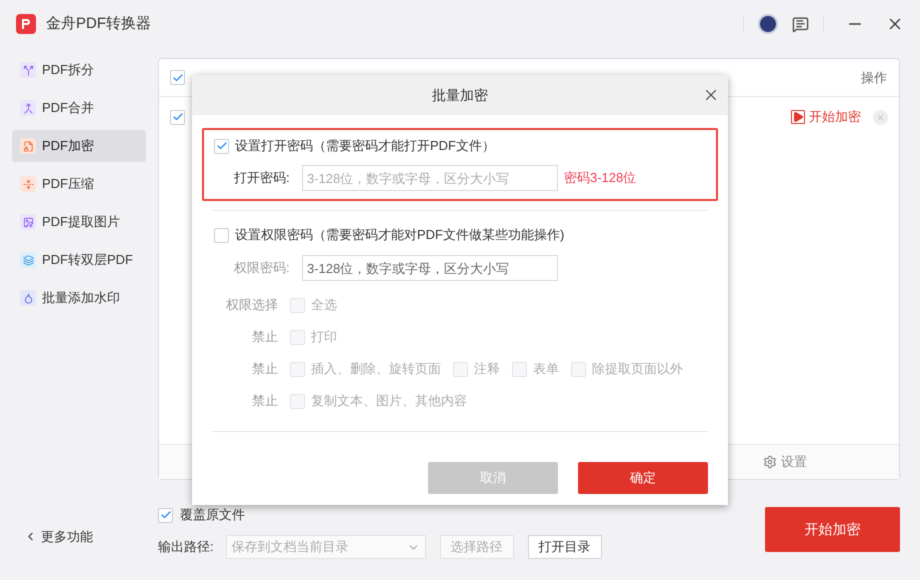 This screenshot has width=920, height=580. I want to click on output-path-label: 输出路径:, so click(186, 547).